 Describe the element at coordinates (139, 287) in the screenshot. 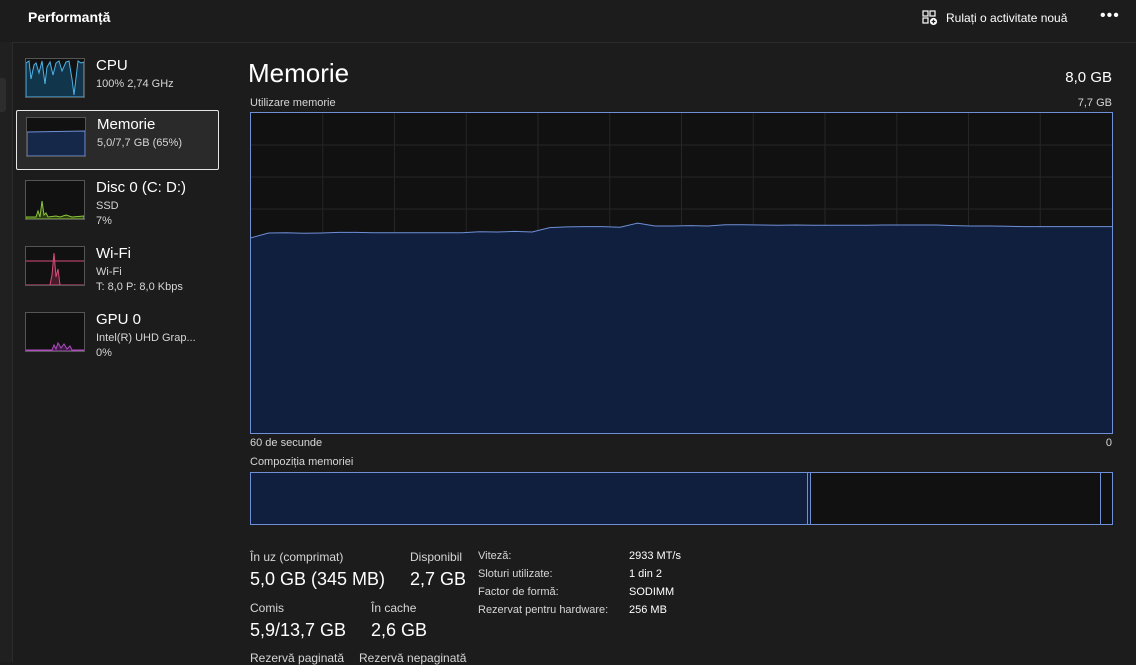

I see `sidebar-item-detail: T: 8,0 P: 8,0 Kbps` at that location.